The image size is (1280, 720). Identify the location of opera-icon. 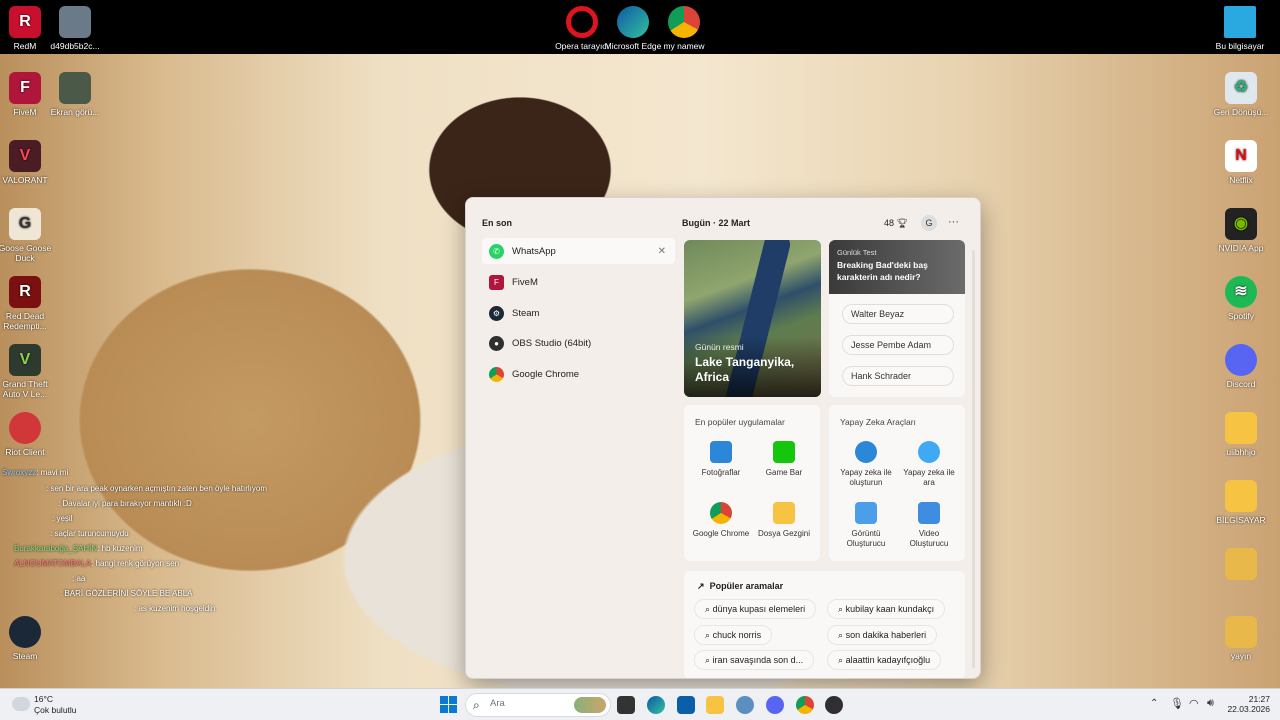
(582, 22).